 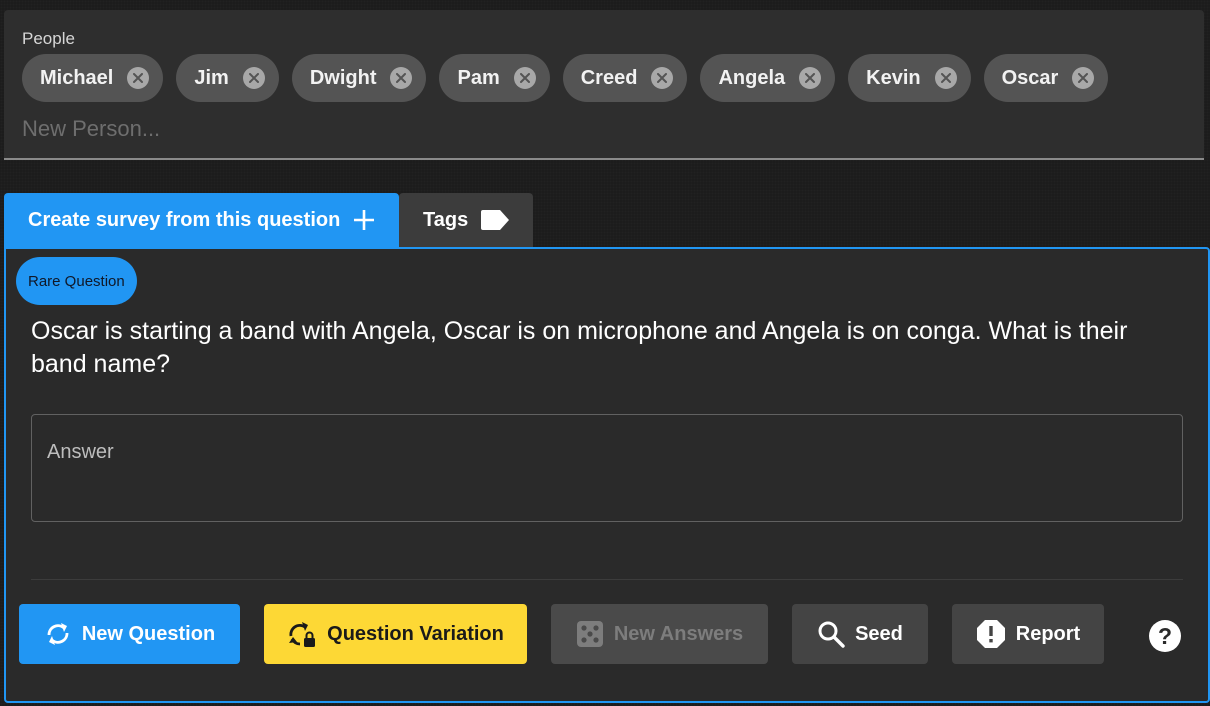 What do you see at coordinates (48, 38) in the screenshot?
I see `people-label: People` at bounding box center [48, 38].